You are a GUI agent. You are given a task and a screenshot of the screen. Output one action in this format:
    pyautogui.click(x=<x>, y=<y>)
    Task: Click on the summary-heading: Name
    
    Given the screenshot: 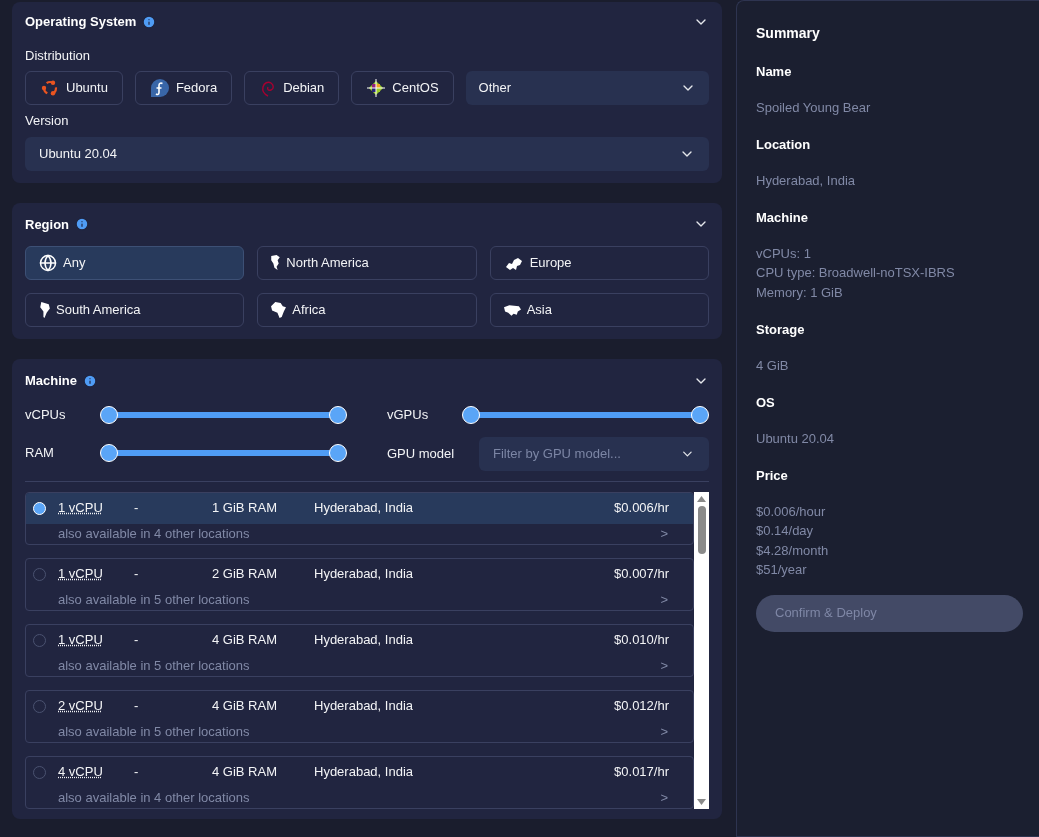 What is the action you would take?
    pyautogui.click(x=774, y=72)
    